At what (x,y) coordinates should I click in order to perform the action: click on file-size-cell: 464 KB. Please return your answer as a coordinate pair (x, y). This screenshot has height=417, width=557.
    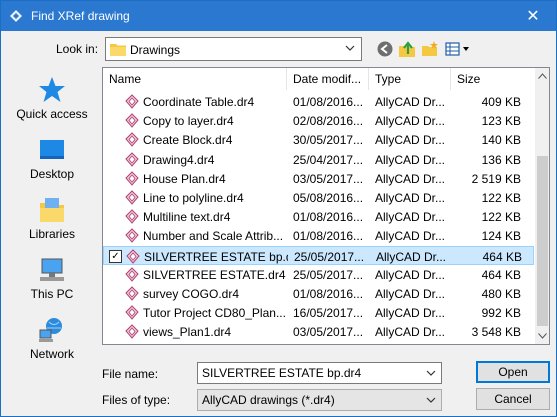
    Looking at the image, I should click on (501, 274).